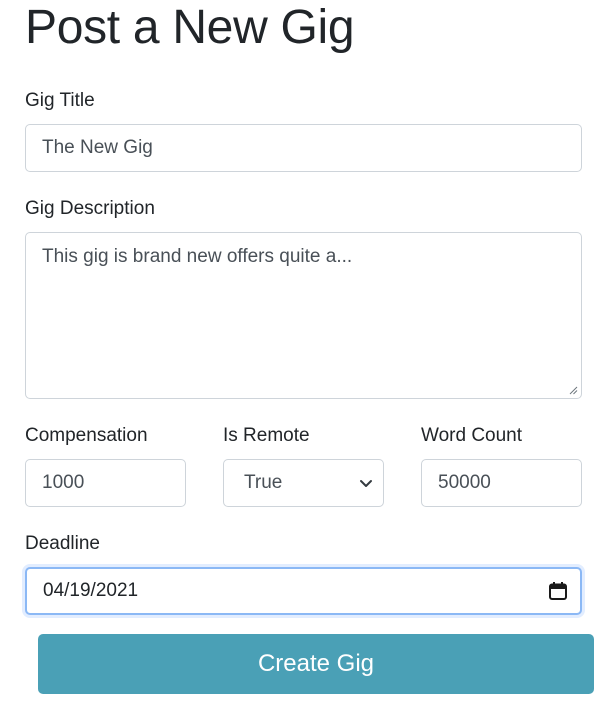 The width and height of the screenshot is (606, 725). I want to click on gig-title-input: The New Gig, so click(303, 148).